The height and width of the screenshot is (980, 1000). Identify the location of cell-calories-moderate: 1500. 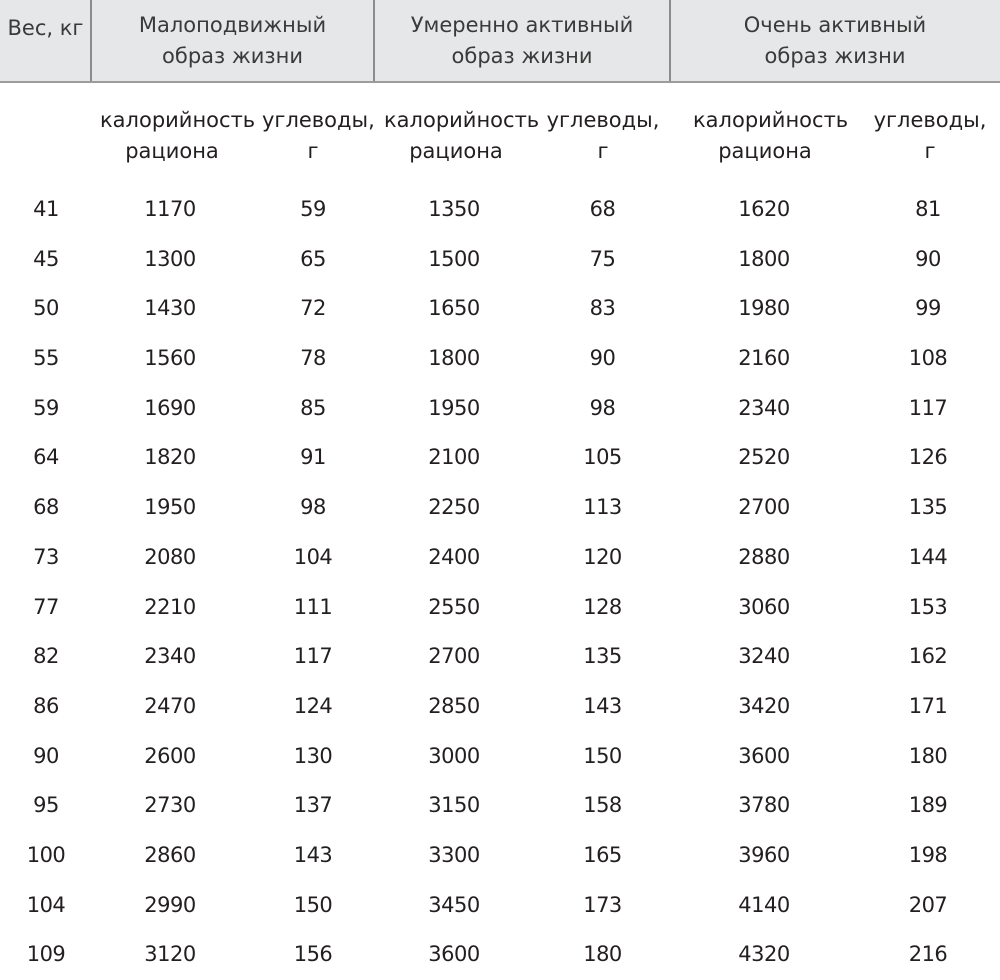
(454, 258).